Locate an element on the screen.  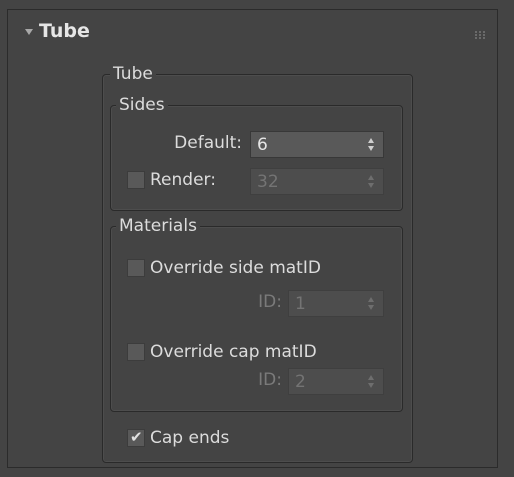
cap-ends-checkbox: ✔ is located at coordinates (136, 437).